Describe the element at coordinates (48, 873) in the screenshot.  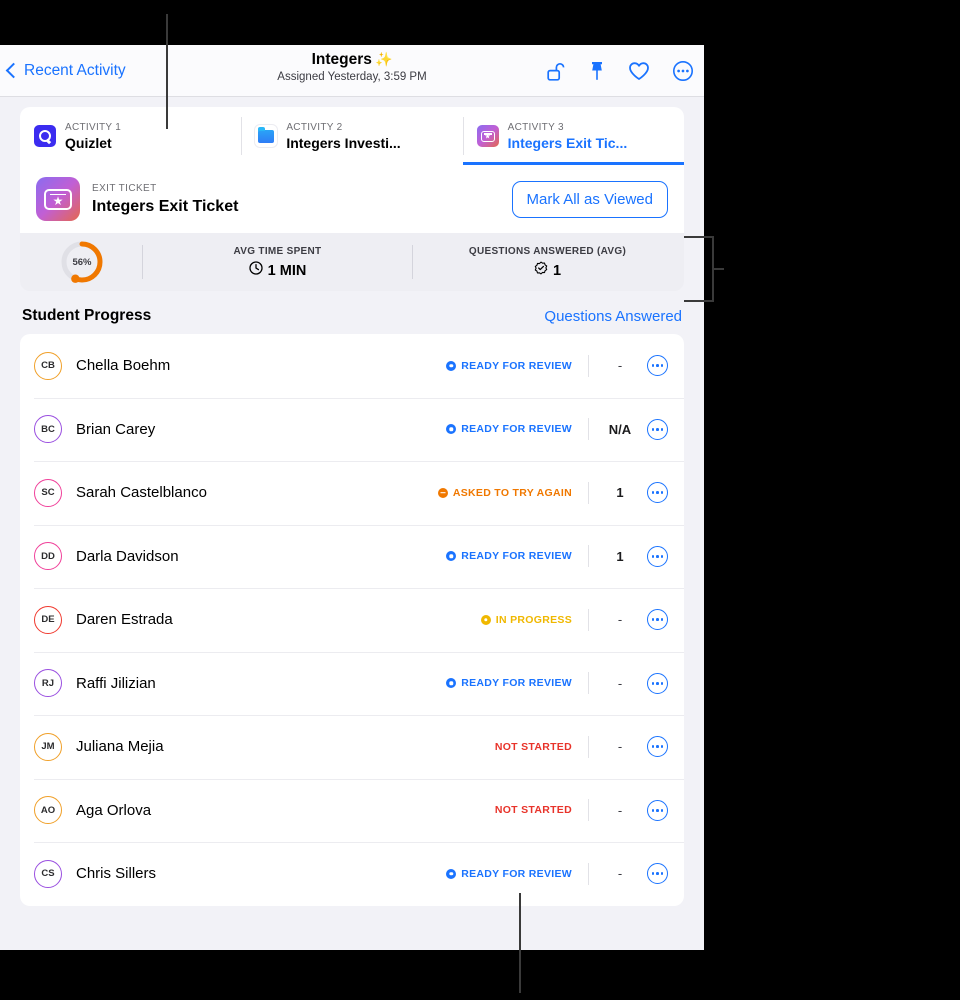
I see `avatar: CS` at that location.